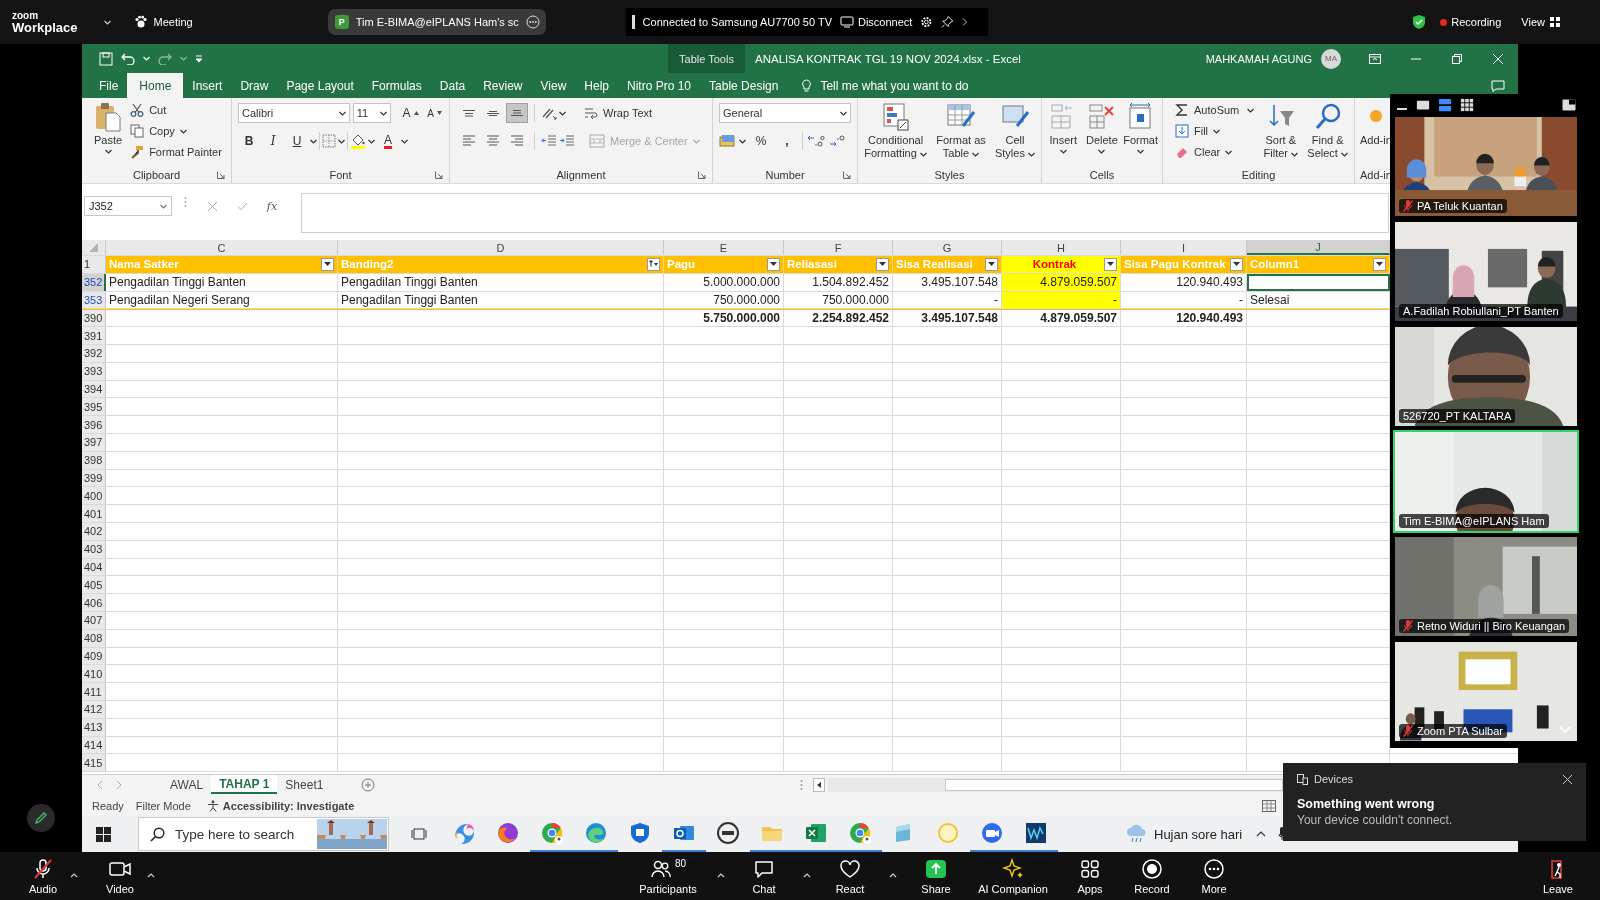  What do you see at coordinates (43, 876) in the screenshot?
I see `audio-button: Audio` at bounding box center [43, 876].